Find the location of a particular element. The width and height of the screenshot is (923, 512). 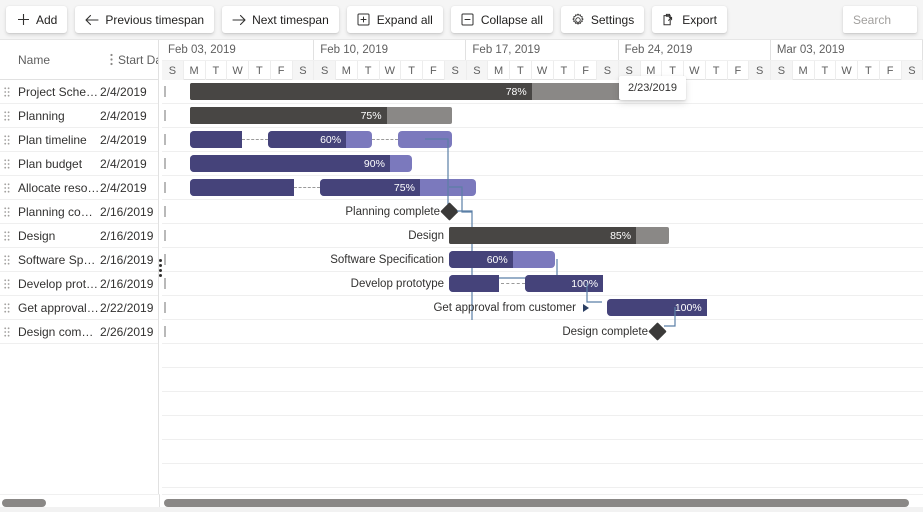

column-header-start-date: Start Date is located at coordinates (138, 60).